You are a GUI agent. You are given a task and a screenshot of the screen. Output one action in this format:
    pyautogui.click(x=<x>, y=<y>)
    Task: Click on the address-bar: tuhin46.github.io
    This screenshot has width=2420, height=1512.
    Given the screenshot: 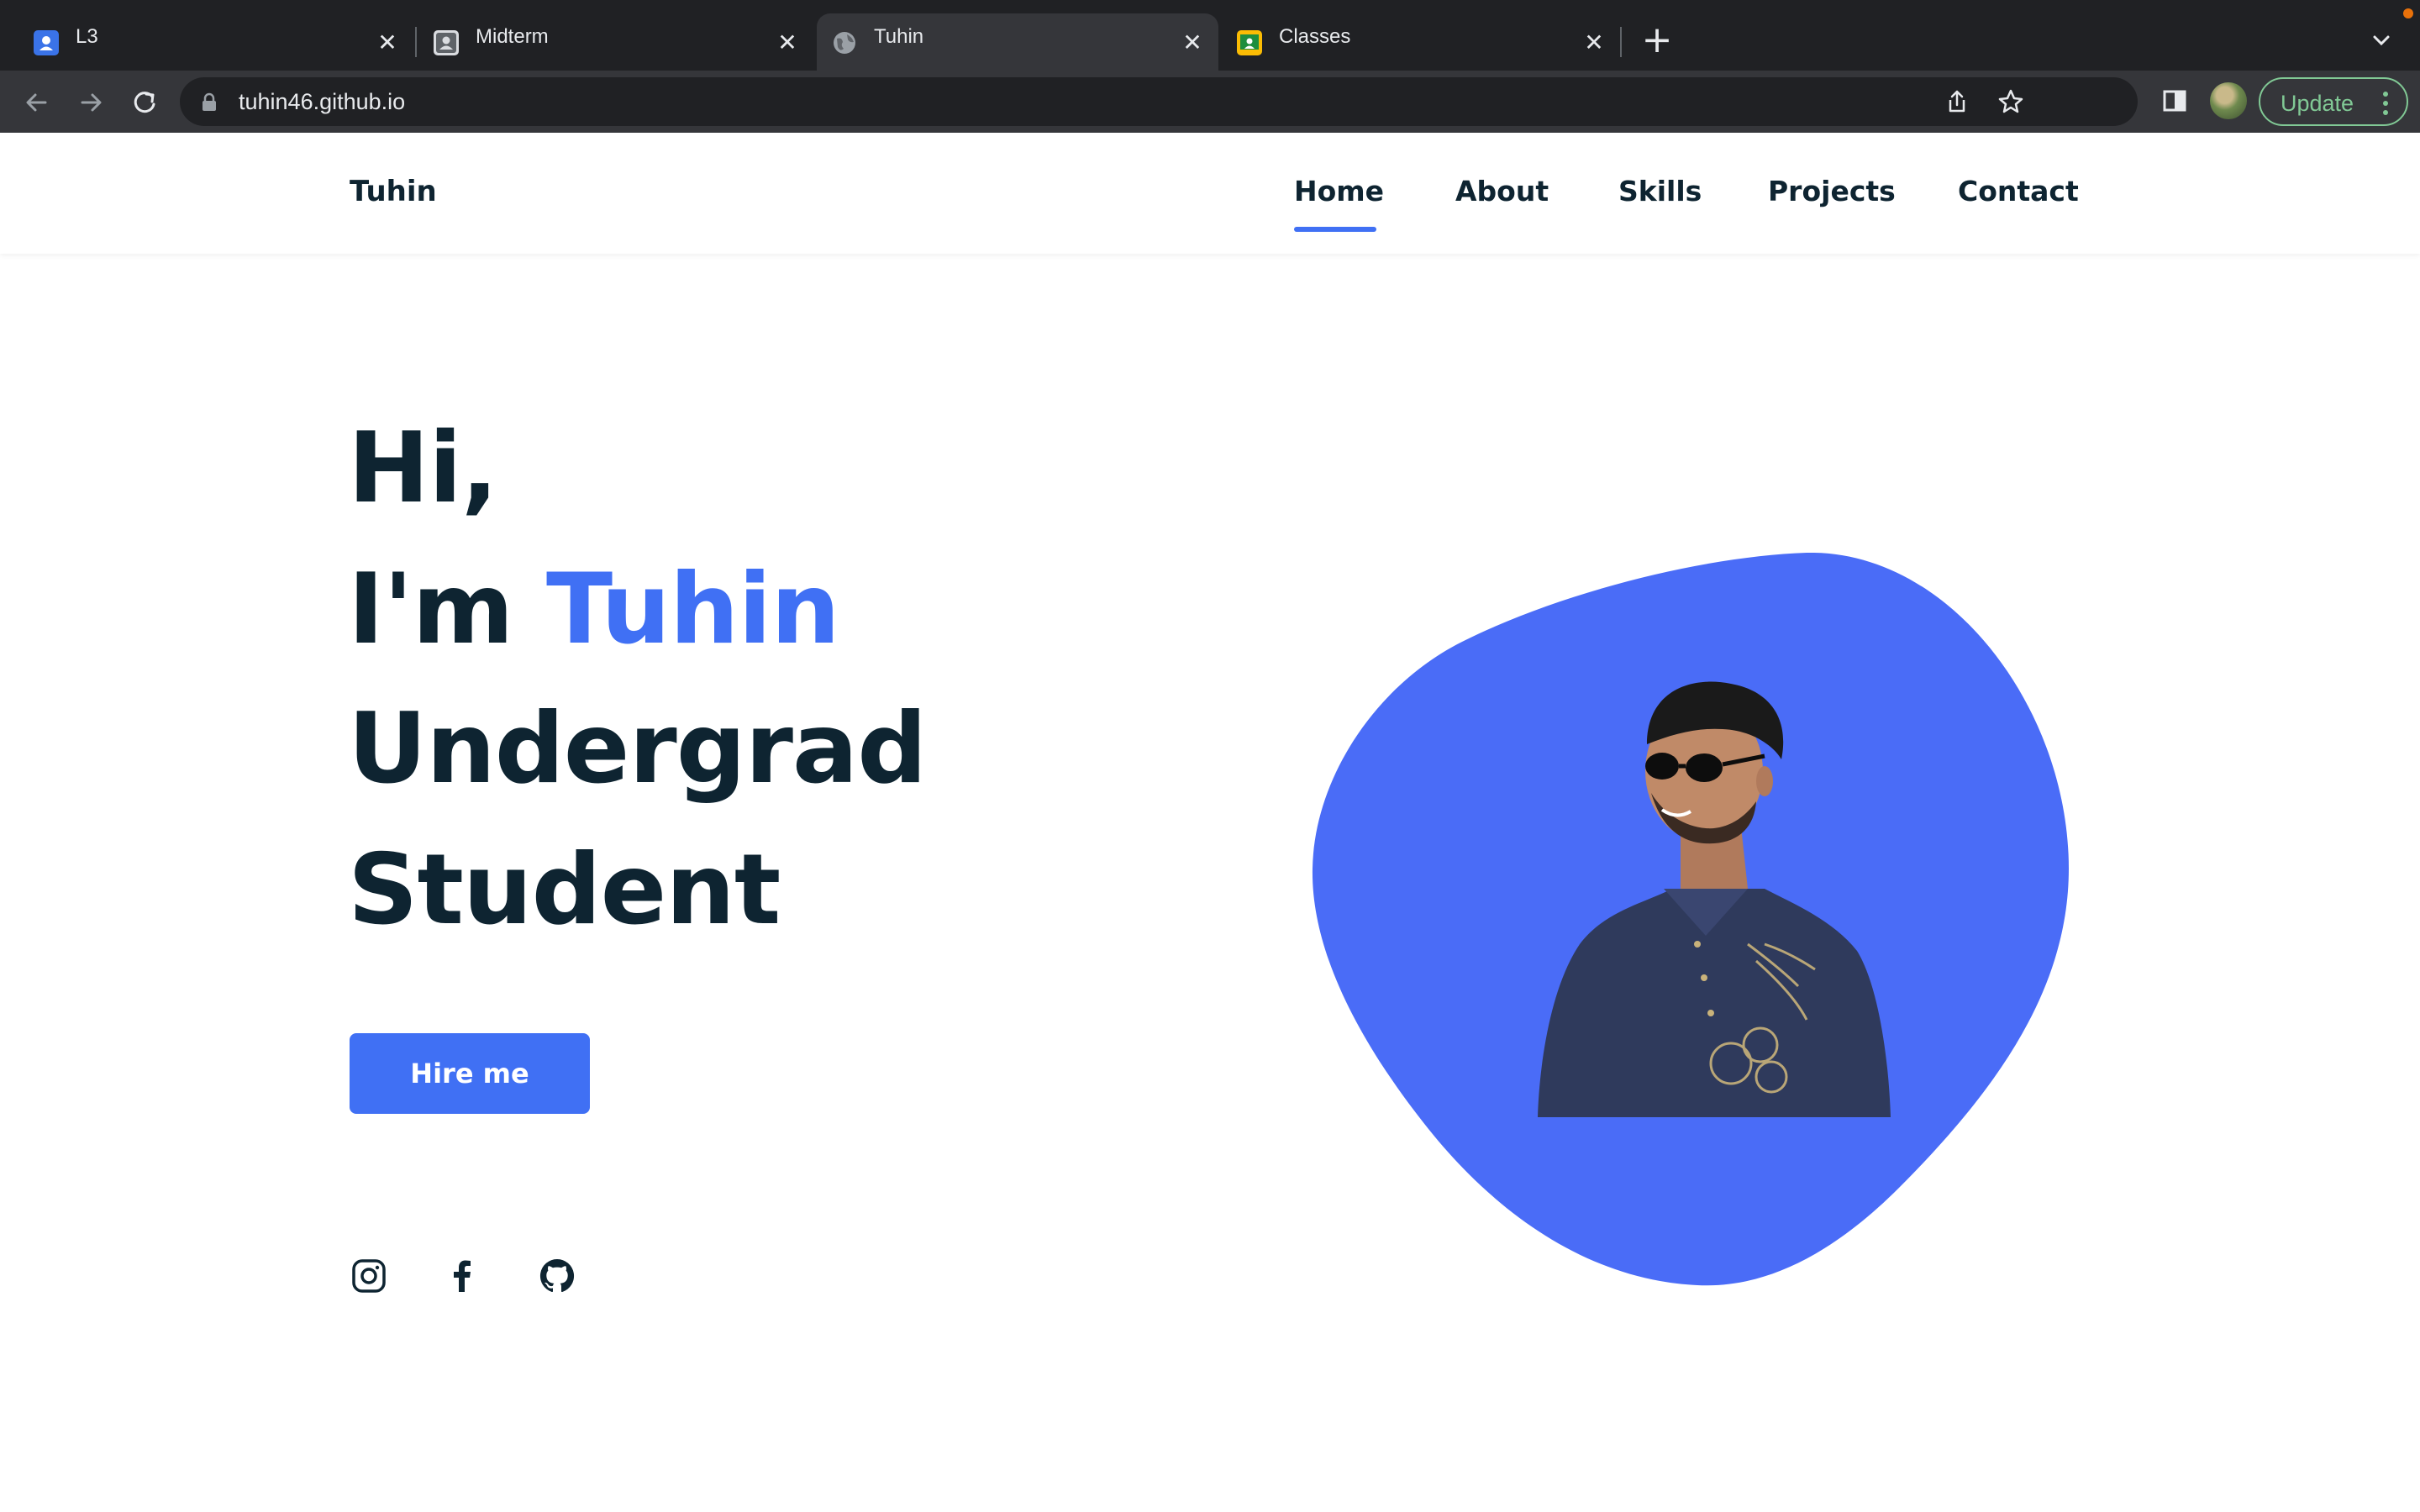 What is the action you would take?
    pyautogui.click(x=1159, y=101)
    